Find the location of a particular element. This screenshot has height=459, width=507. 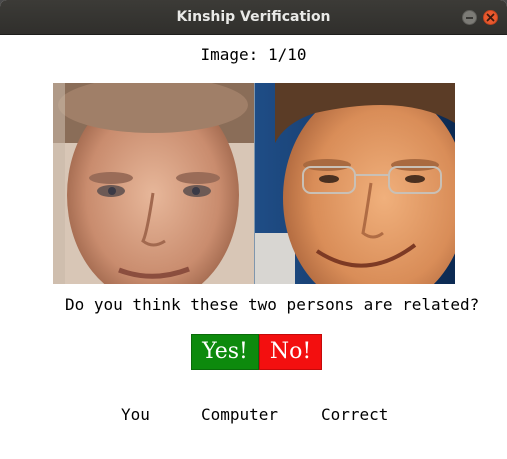

window-title: Kinship Verification is located at coordinates (253, 17).